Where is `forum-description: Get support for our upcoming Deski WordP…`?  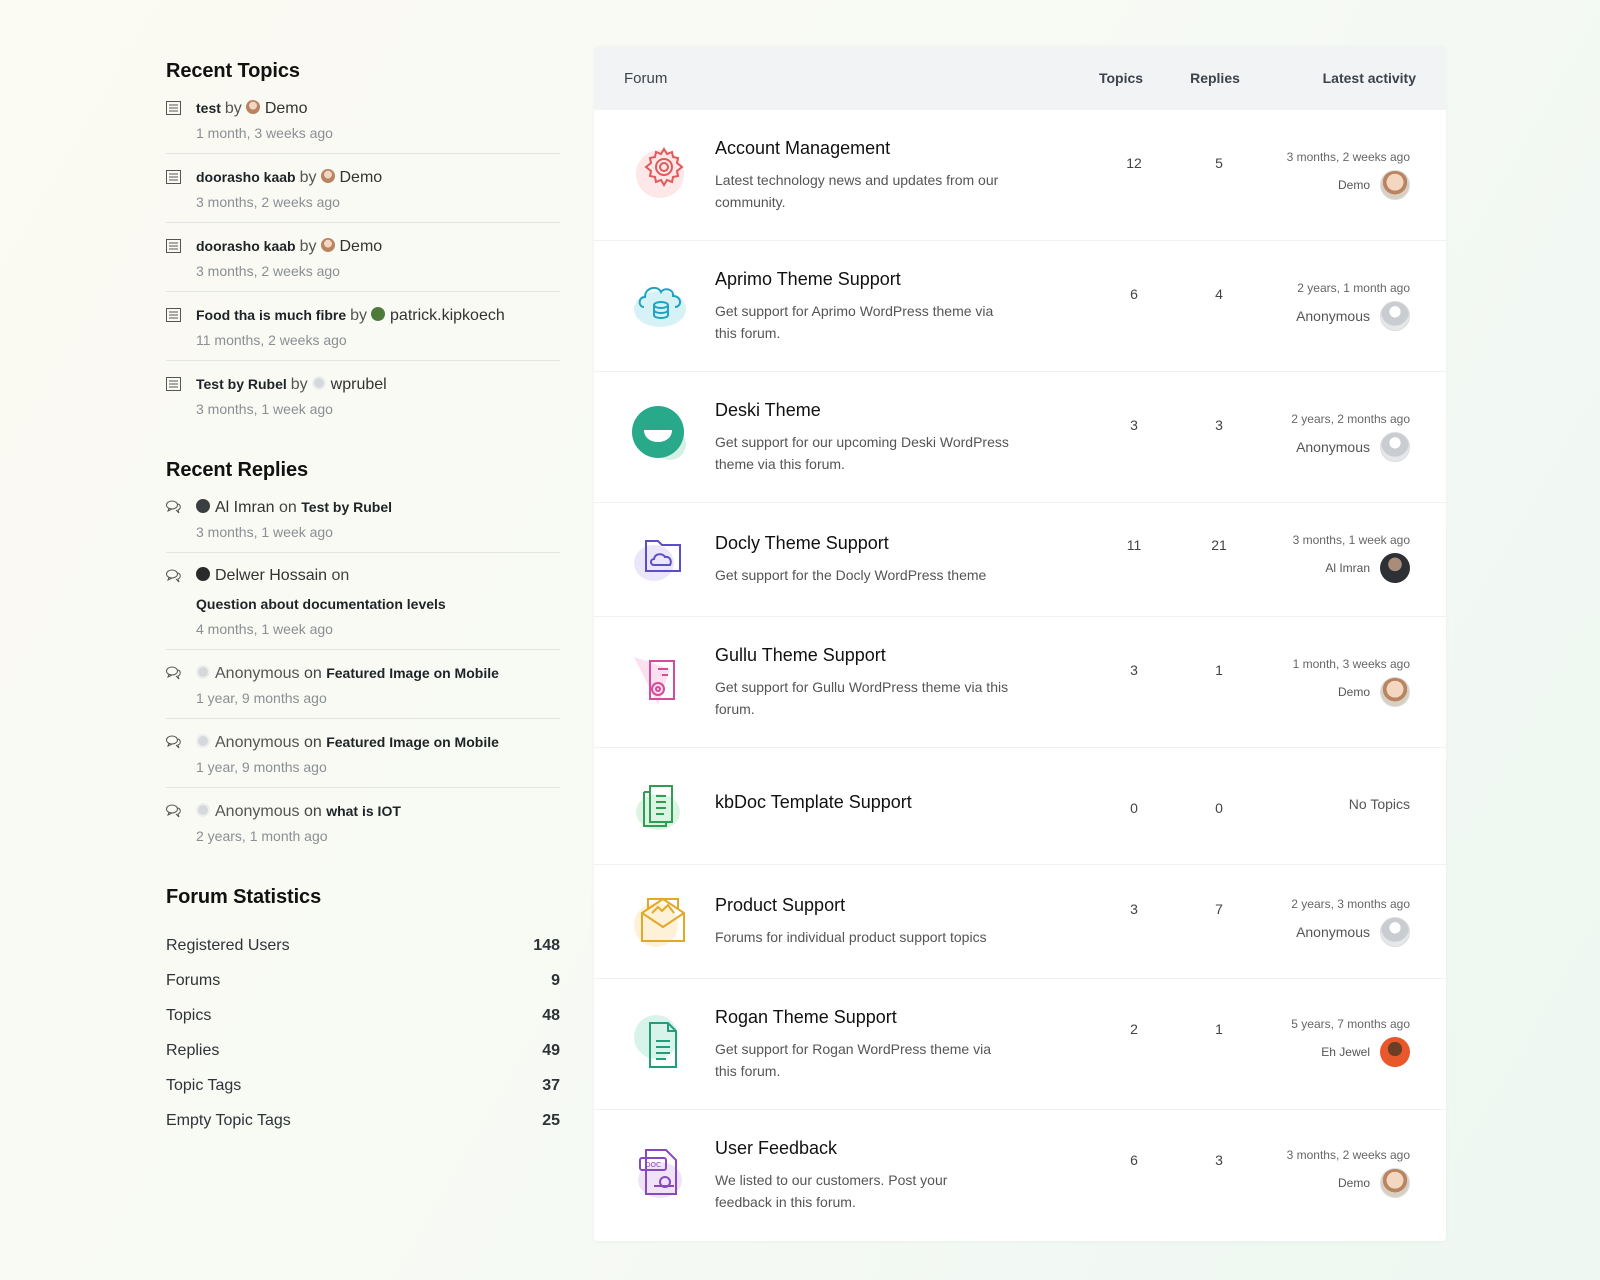
forum-description: Get support for our upcoming Deski WordP… is located at coordinates (862, 453).